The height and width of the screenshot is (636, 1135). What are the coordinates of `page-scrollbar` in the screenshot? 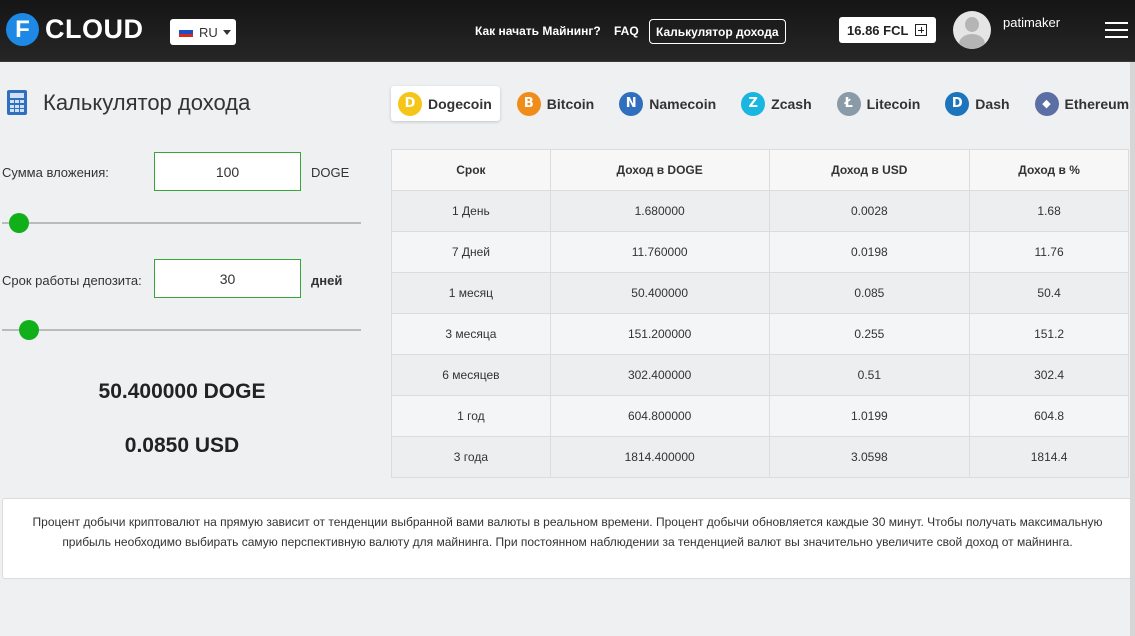 It's located at (1132, 349).